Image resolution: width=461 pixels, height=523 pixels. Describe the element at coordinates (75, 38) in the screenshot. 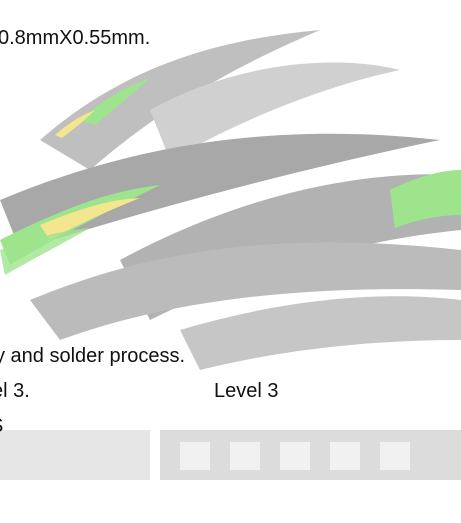

I see `spec-text-dimensions: 0.8mmX0.55mm.` at that location.